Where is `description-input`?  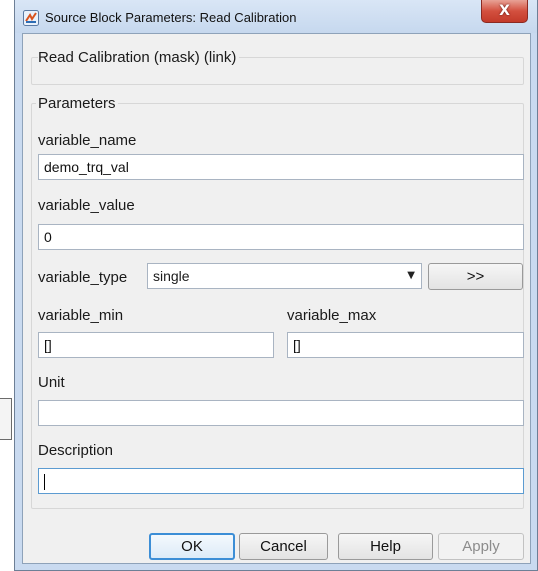 description-input is located at coordinates (281, 481).